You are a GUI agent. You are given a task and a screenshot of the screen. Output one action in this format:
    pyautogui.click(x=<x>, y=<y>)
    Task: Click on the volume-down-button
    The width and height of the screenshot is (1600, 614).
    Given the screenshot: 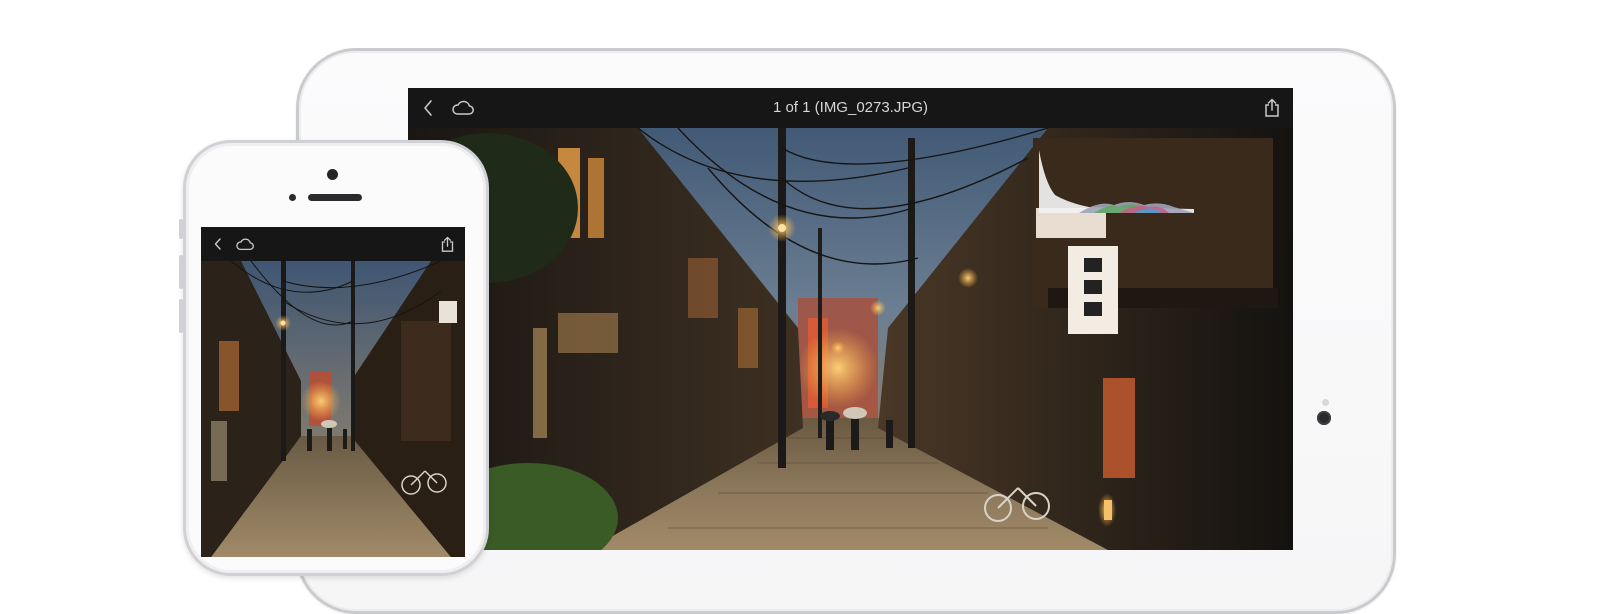 What is the action you would take?
    pyautogui.click(x=181, y=316)
    